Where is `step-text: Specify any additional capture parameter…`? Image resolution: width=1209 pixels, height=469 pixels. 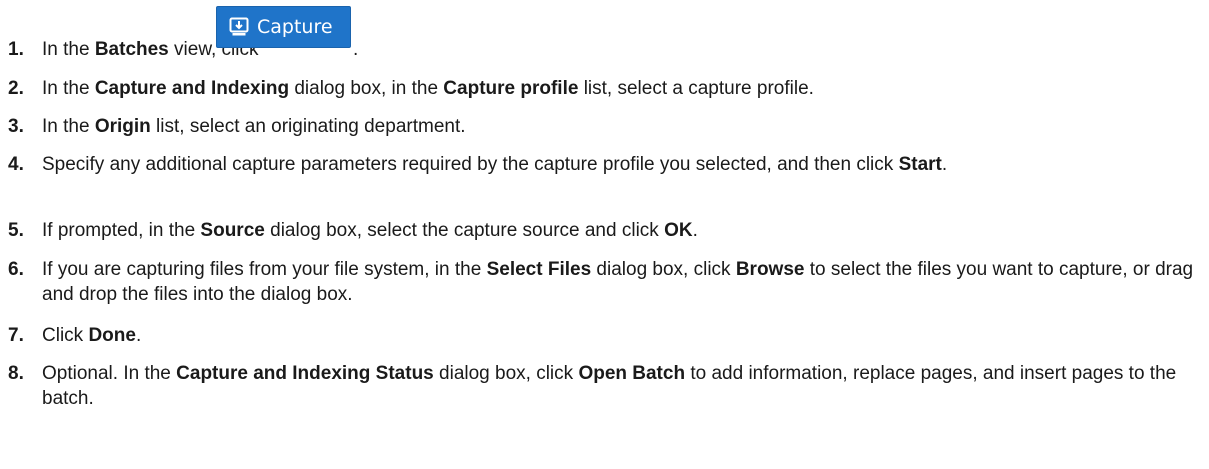 step-text: Specify any additional capture parameter… is located at coordinates (622, 164).